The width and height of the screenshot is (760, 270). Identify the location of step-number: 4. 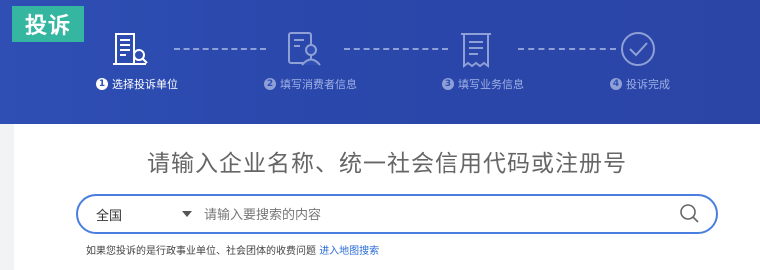
(616, 84).